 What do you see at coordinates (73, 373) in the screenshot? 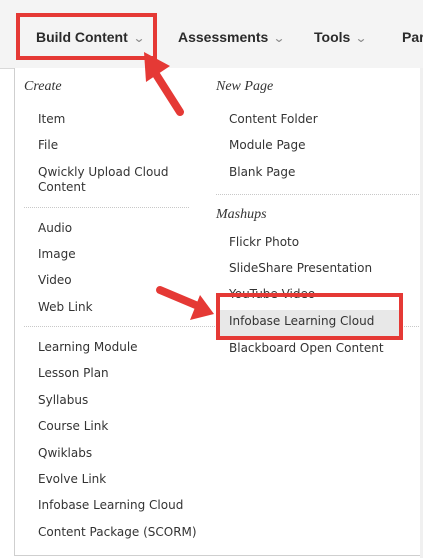
I see `menu-item-lesson-plan: Lesson Plan` at bounding box center [73, 373].